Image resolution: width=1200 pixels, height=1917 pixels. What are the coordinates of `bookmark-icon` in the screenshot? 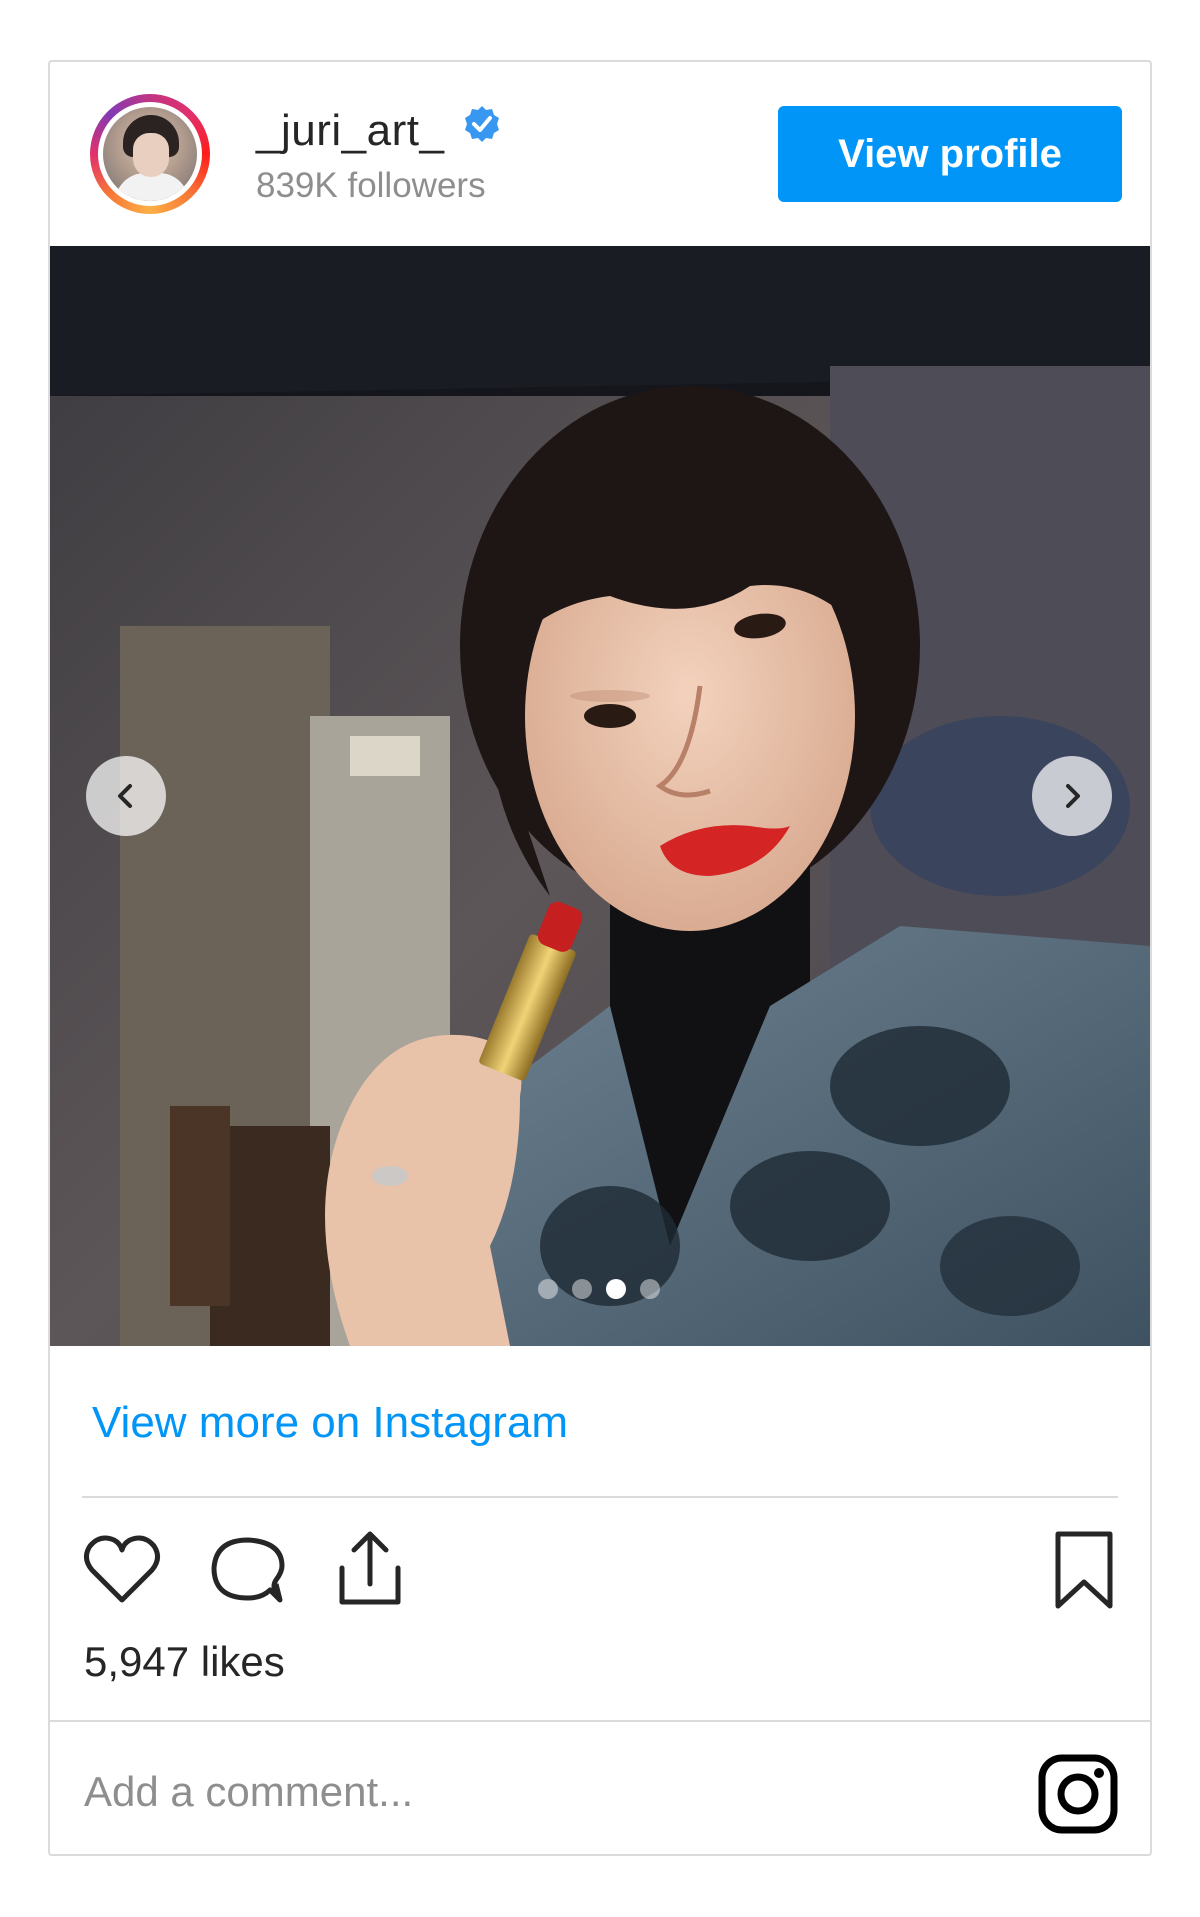 It's located at (1084, 1570).